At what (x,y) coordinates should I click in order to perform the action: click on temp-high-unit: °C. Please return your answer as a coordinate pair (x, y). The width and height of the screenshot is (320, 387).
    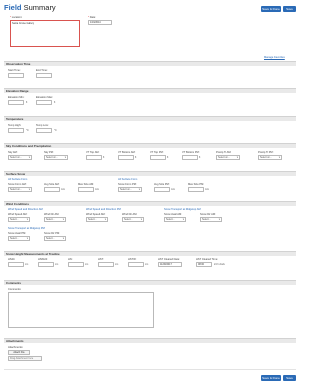
    Looking at the image, I should click on (27, 130).